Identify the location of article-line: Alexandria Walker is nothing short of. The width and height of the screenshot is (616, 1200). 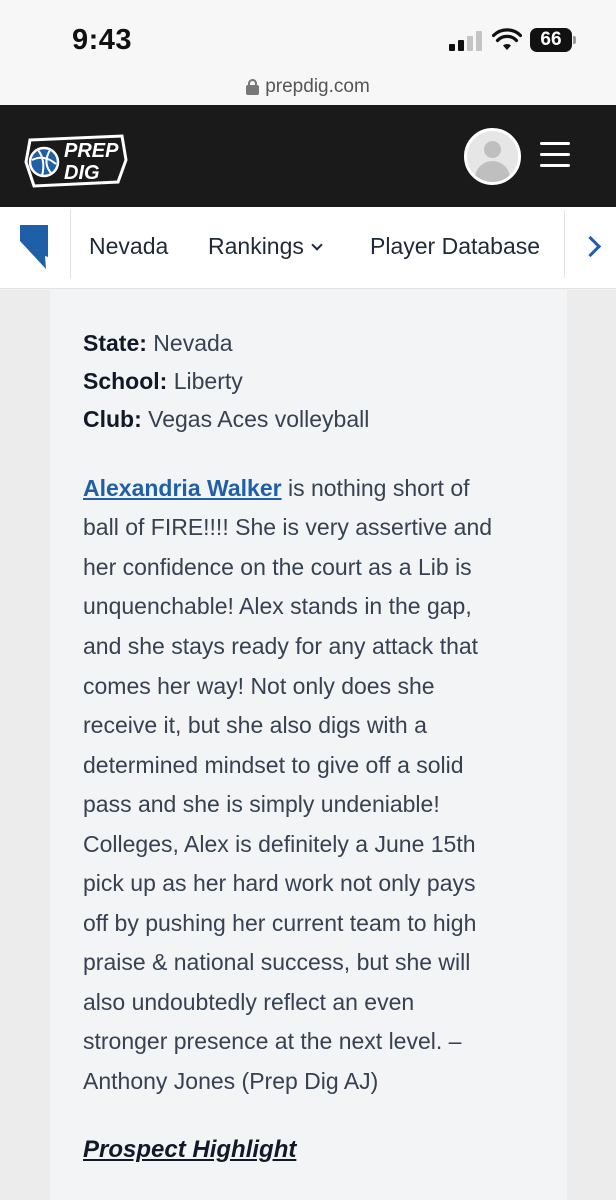
(276, 488).